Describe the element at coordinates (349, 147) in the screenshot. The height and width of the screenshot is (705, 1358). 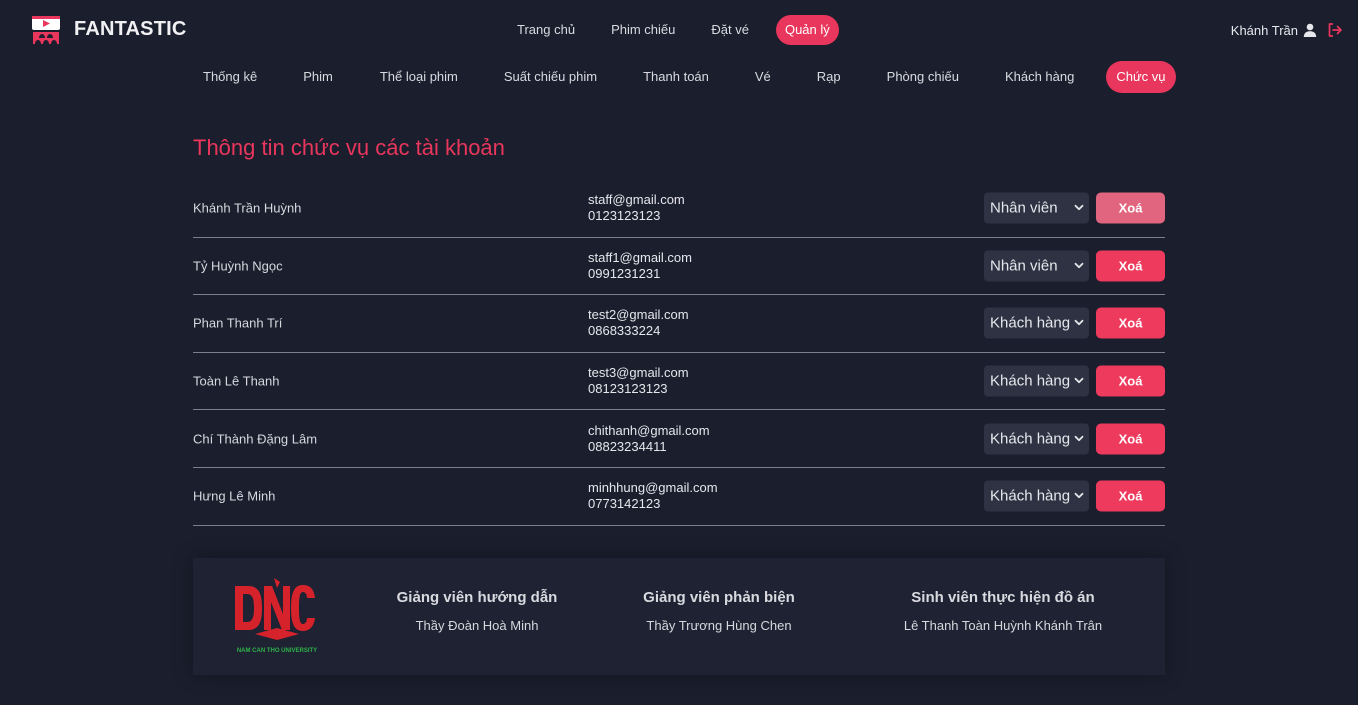
I see `page-title: Thông tin chức vụ các tài khoản` at that location.